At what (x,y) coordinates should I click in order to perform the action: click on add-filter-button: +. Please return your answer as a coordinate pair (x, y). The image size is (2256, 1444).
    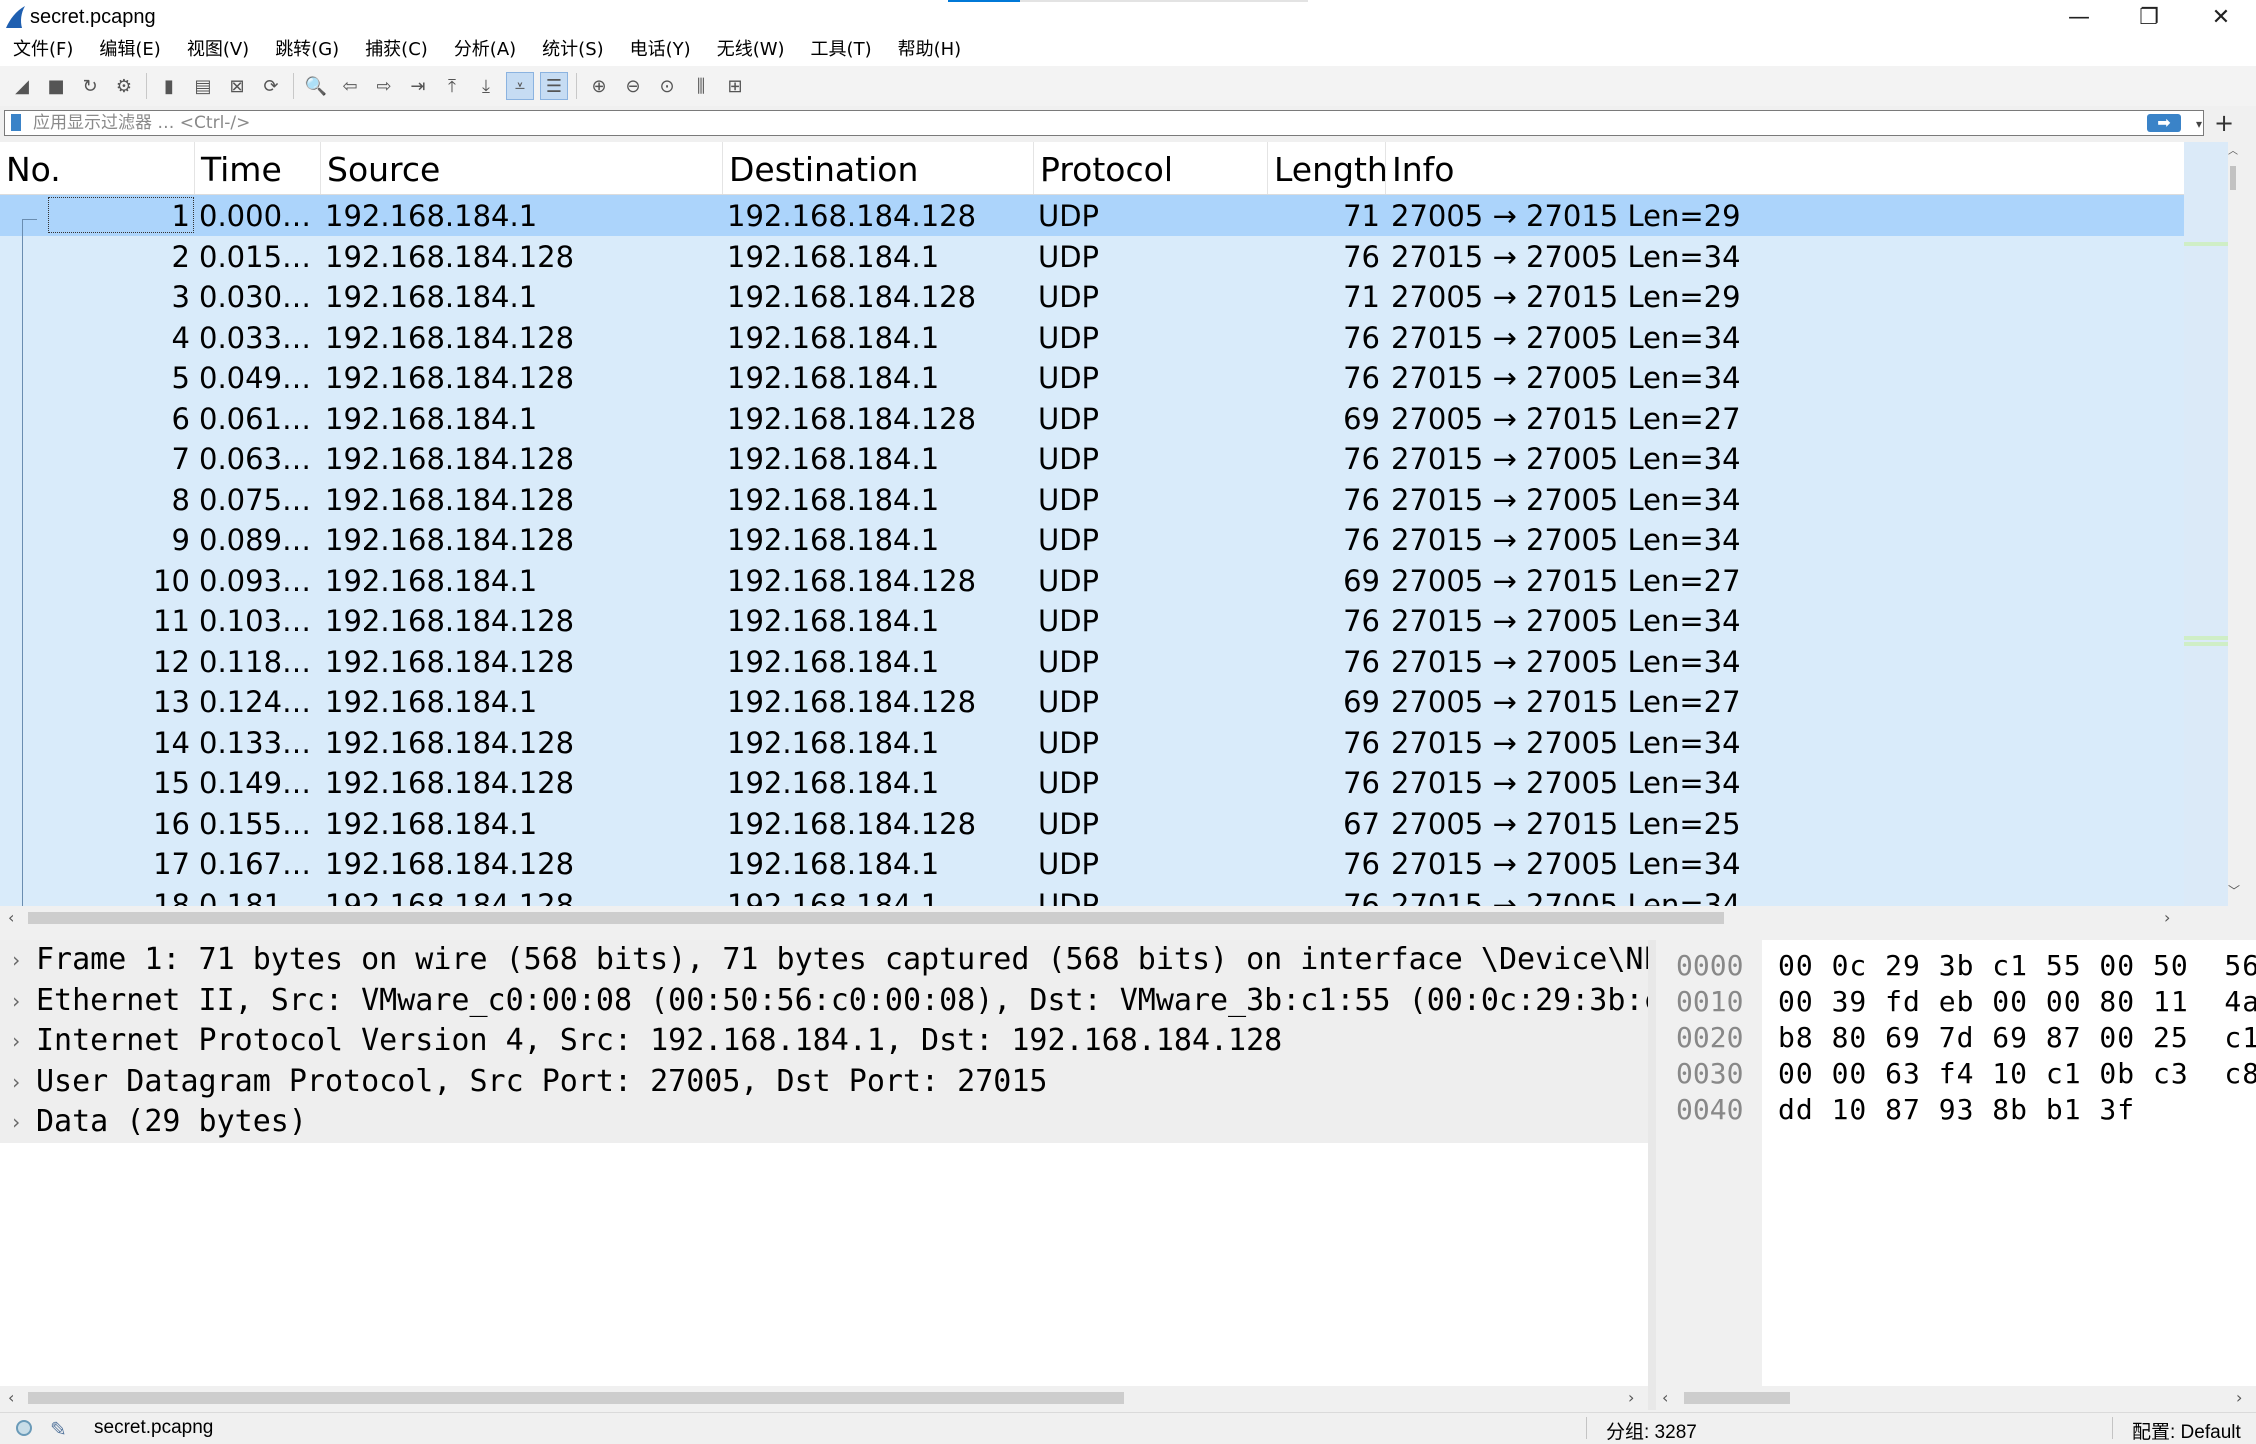
    Looking at the image, I should click on (2224, 123).